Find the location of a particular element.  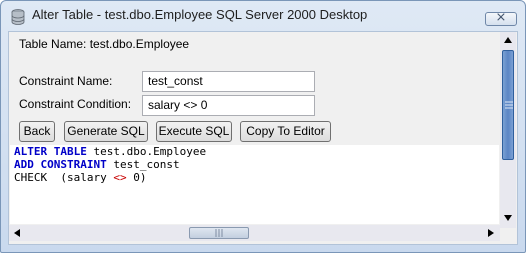

constraint-condition-label: Constraint Condition: is located at coordinates (75, 104).